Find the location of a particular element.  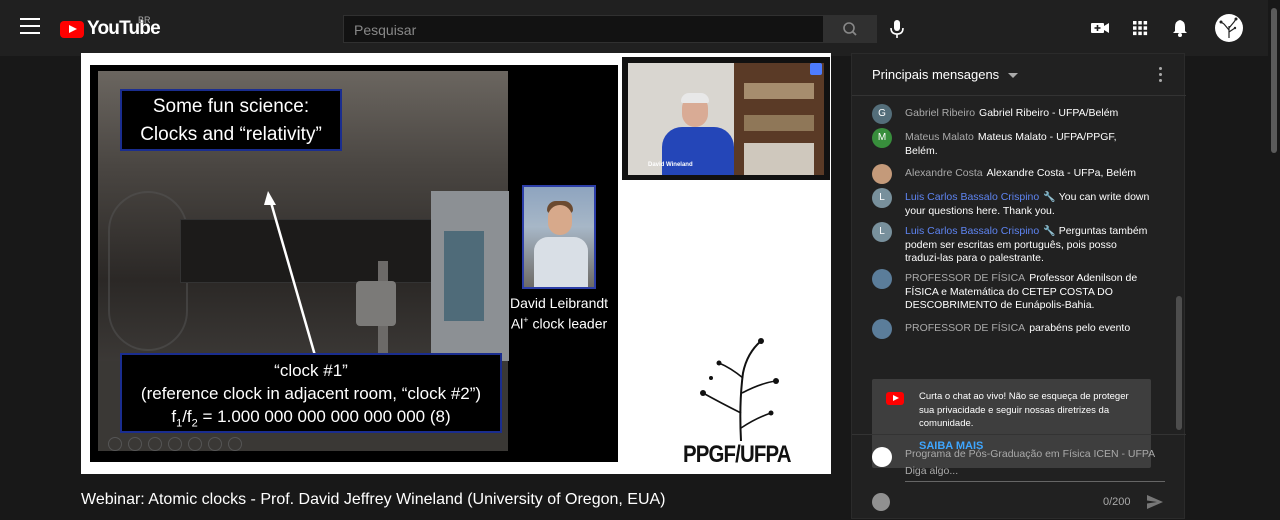

search-icon is located at coordinates (850, 29).